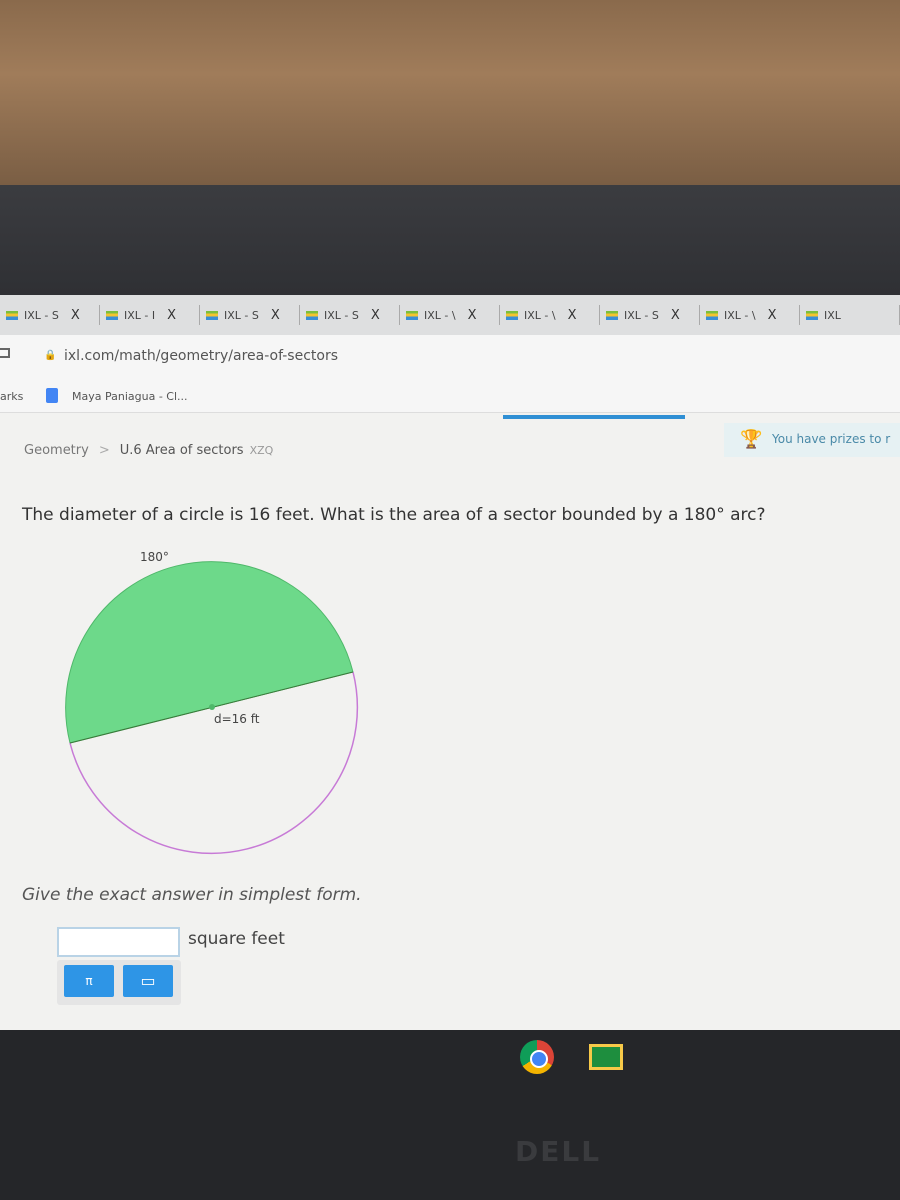 The image size is (900, 1200). I want to click on os-shelf: DELL, so click(450, 1115).